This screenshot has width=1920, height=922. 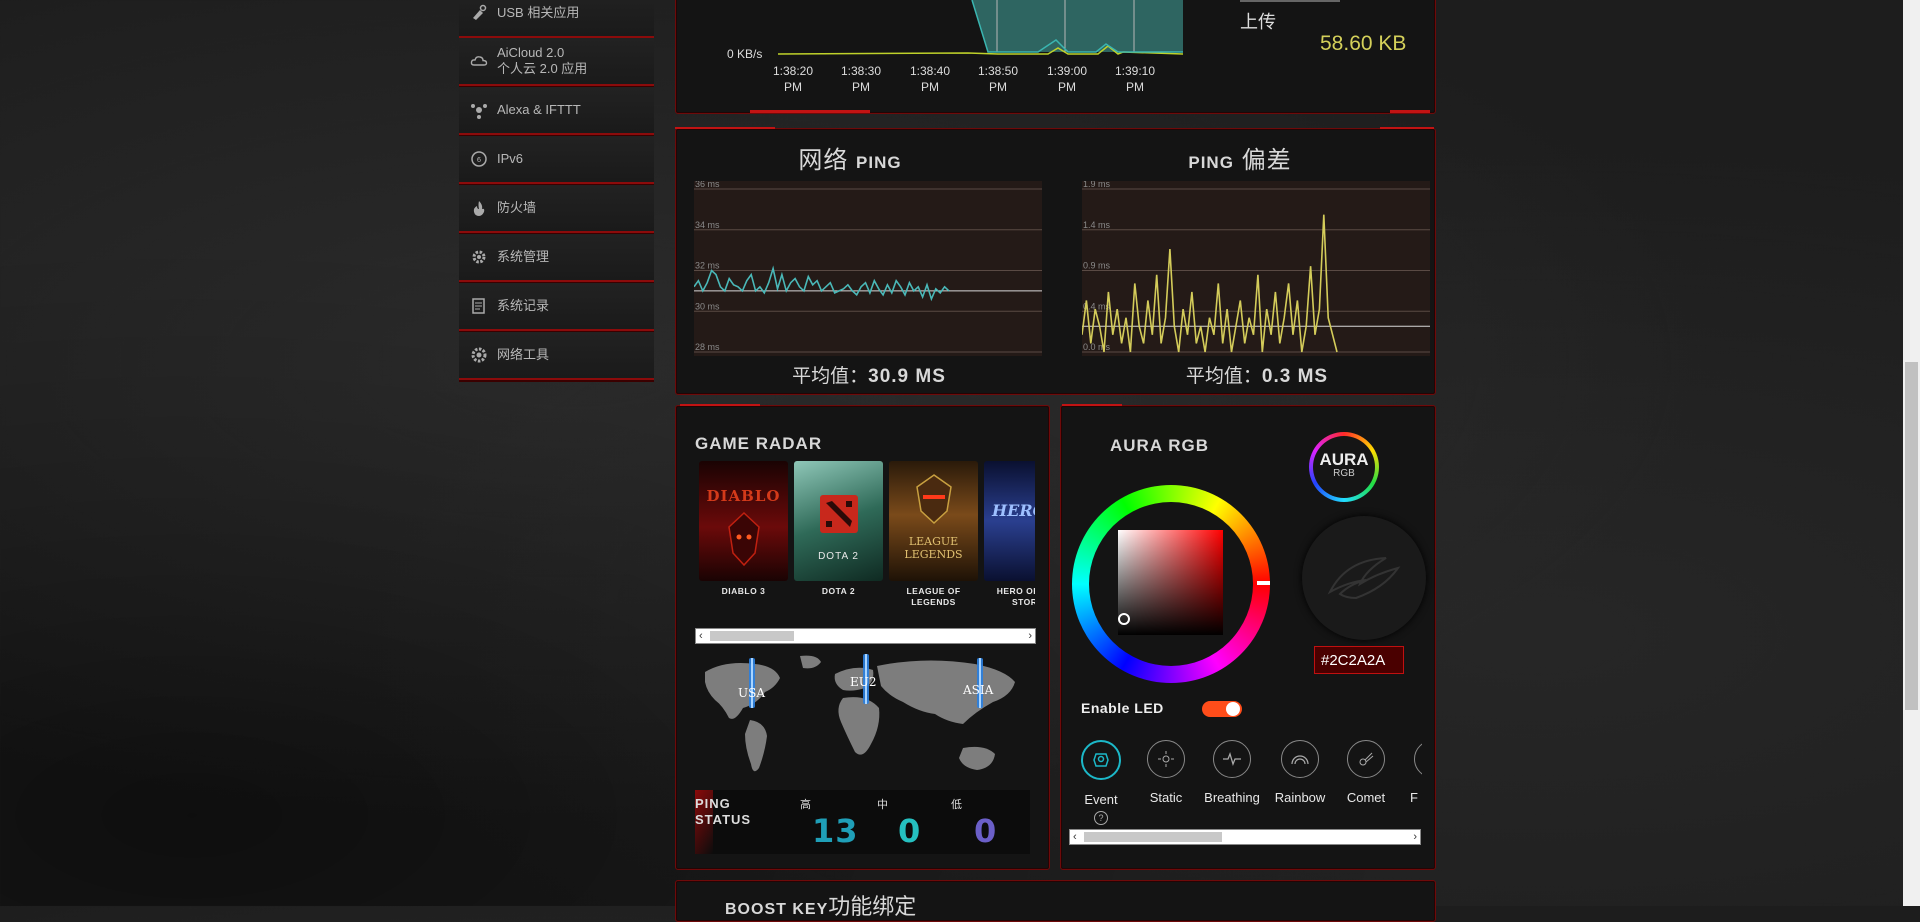 I want to click on sidebar-item-usb: USB 相关应用, so click(x=556, y=19).